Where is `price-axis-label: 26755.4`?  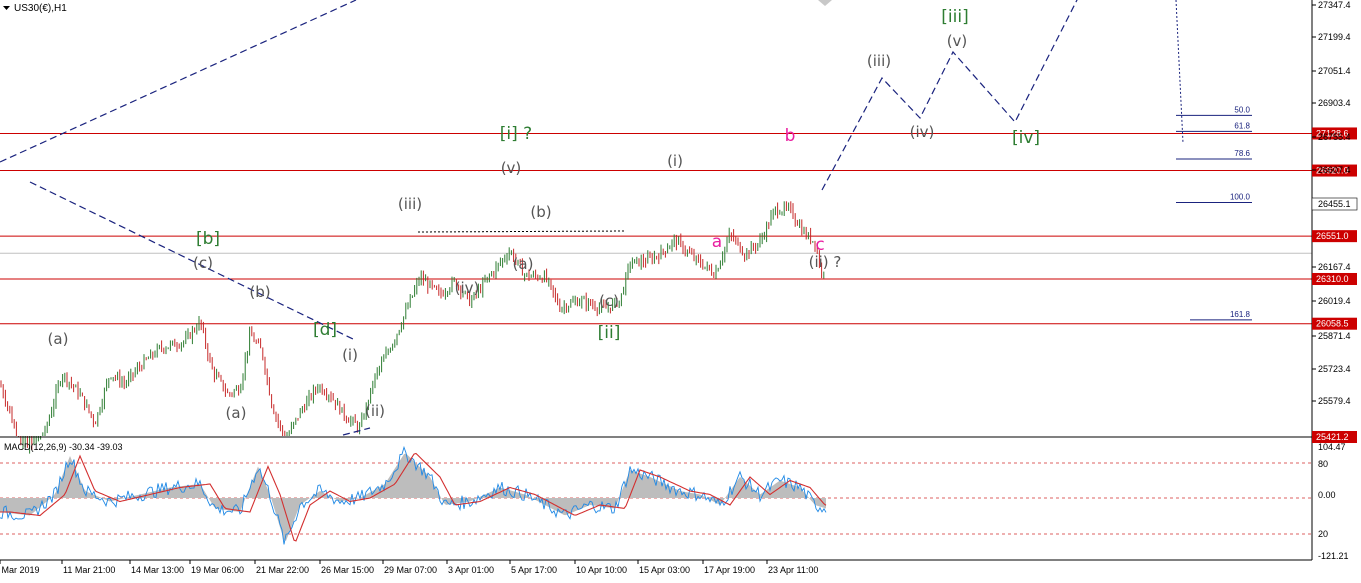
price-axis-label: 26755.4 is located at coordinates (1334, 137).